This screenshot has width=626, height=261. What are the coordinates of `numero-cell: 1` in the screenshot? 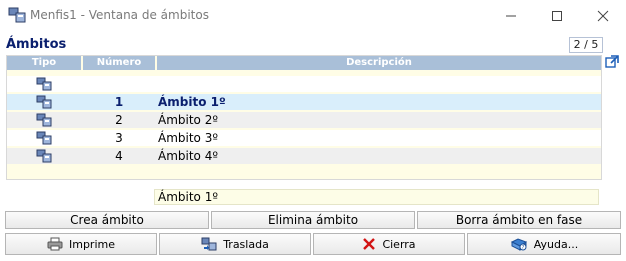 It's located at (119, 102).